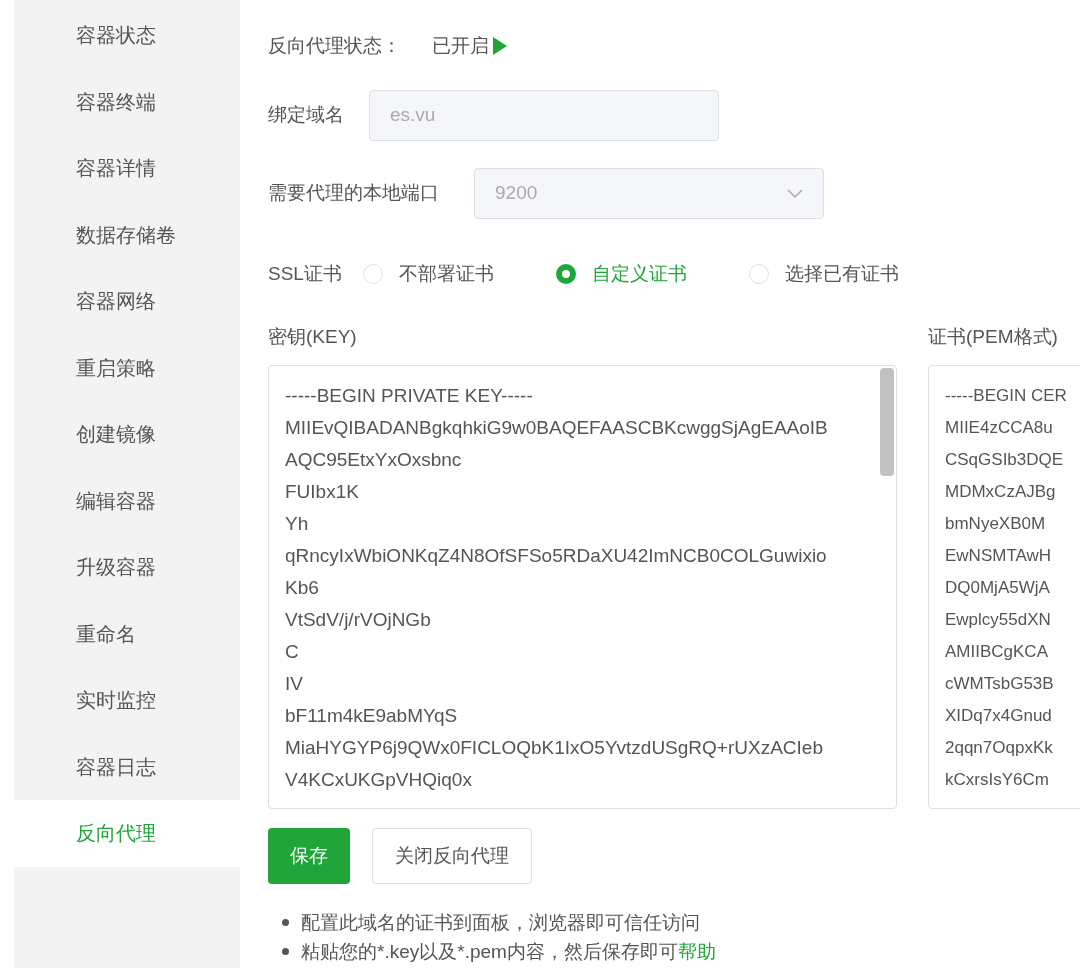  I want to click on sidebar-item: 容器终端, so click(127, 101).